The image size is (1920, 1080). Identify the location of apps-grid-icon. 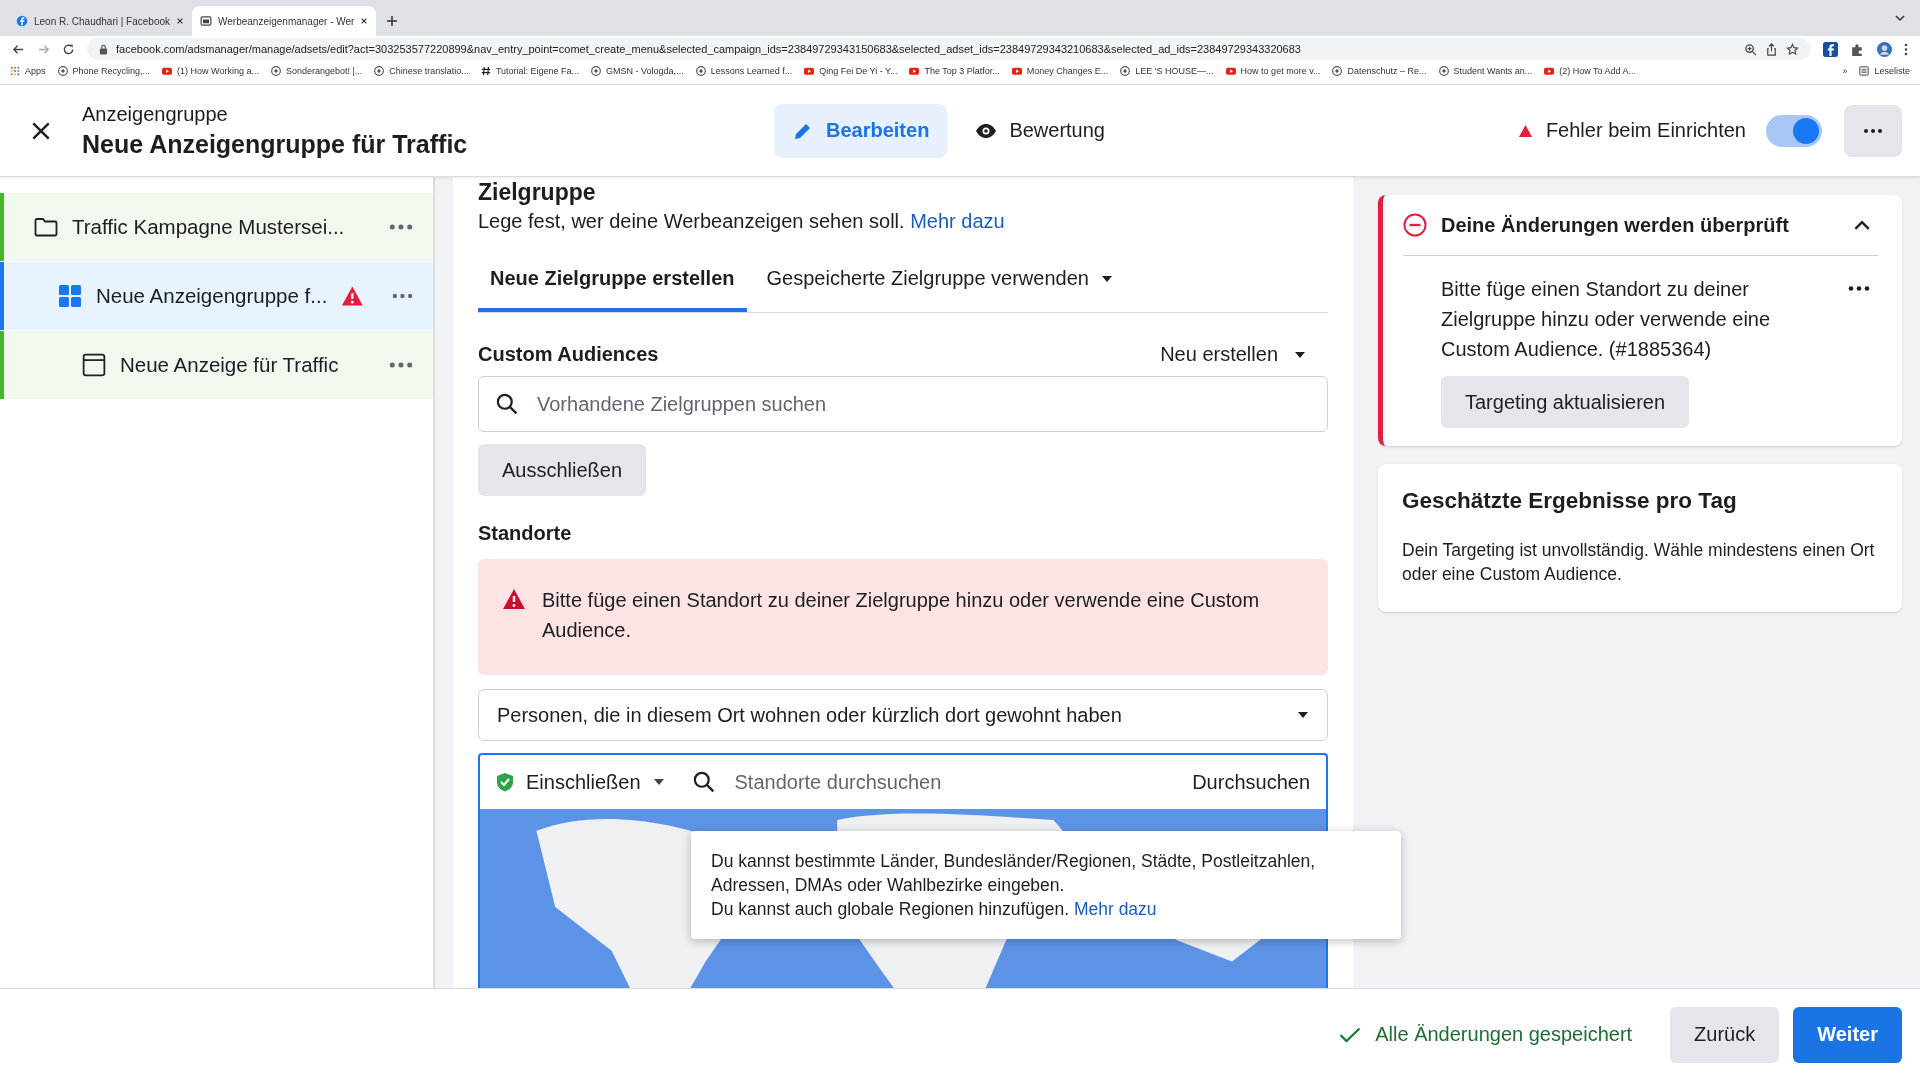
(15, 71).